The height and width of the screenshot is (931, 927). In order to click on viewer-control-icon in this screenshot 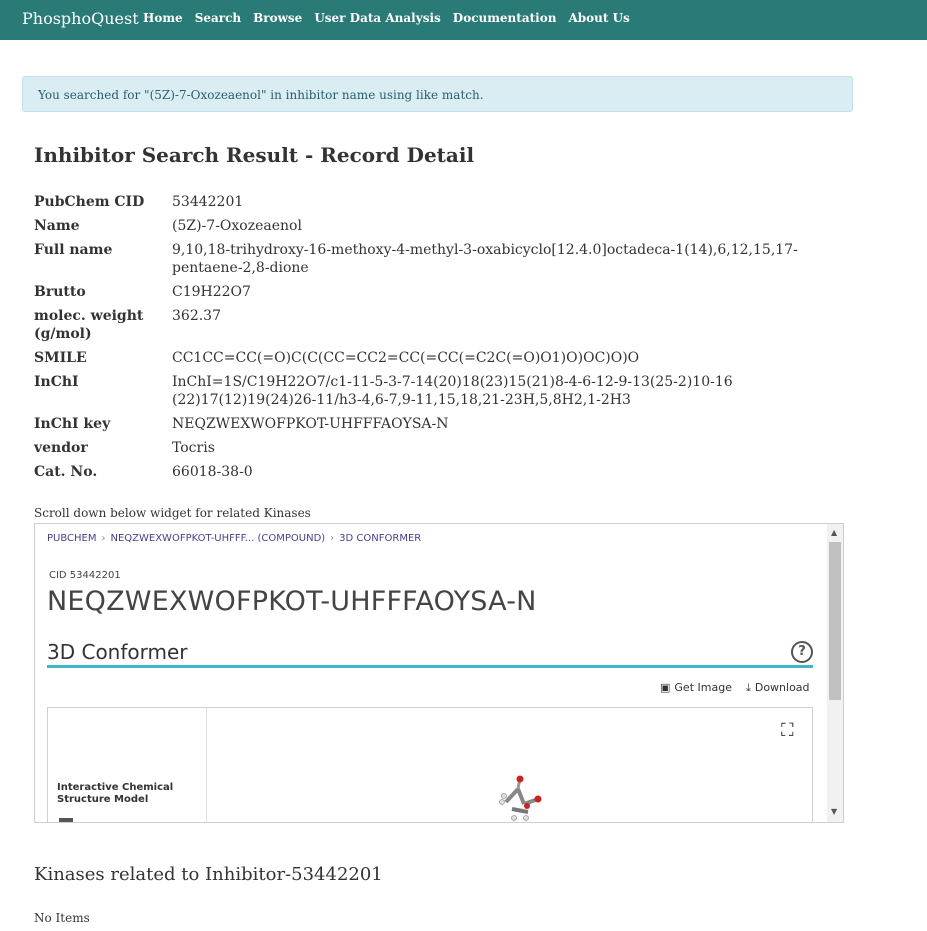, I will do `click(66, 820)`.